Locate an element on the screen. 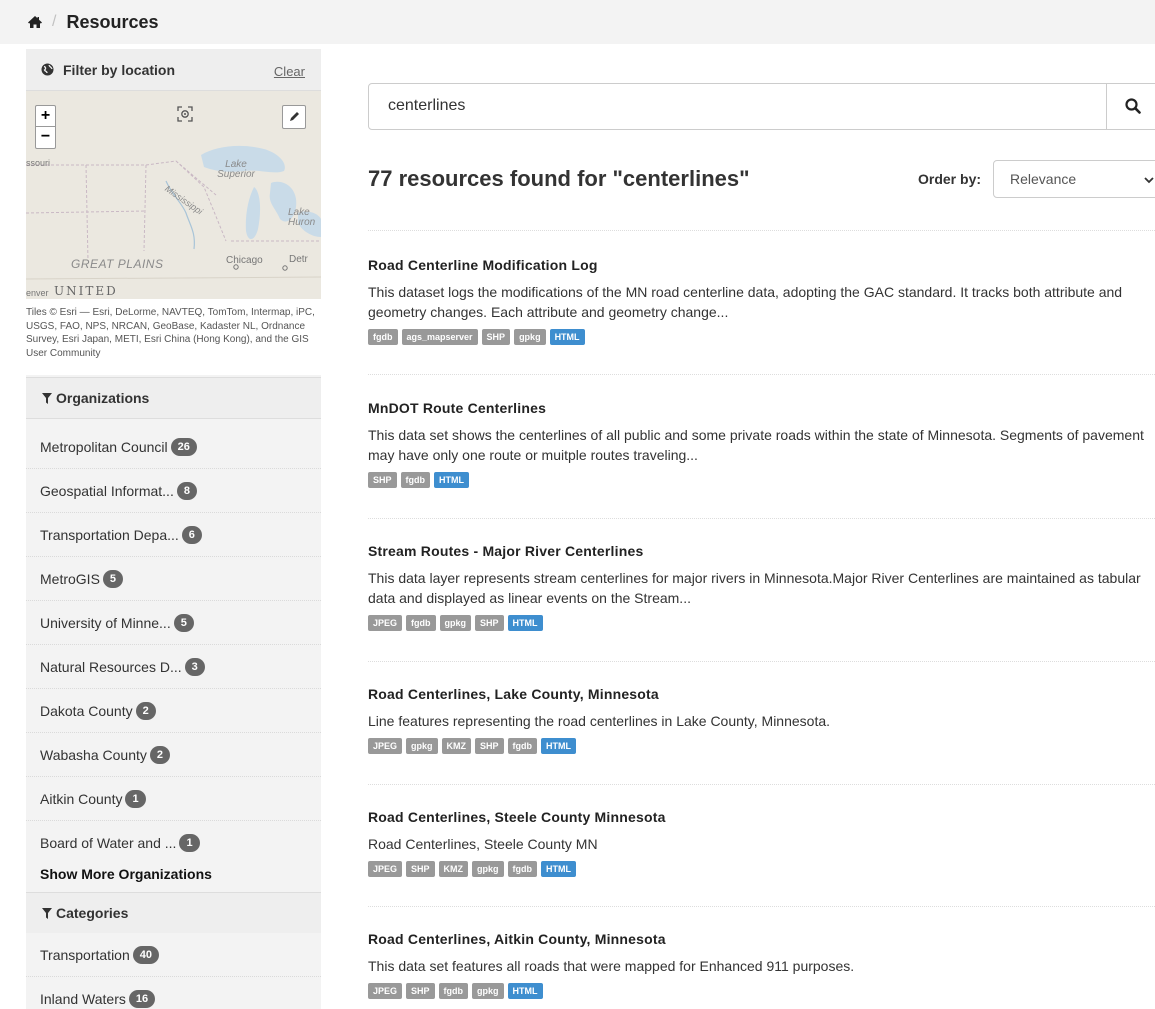  facet-item-category: Inland Waters 16 is located at coordinates (173, 993).